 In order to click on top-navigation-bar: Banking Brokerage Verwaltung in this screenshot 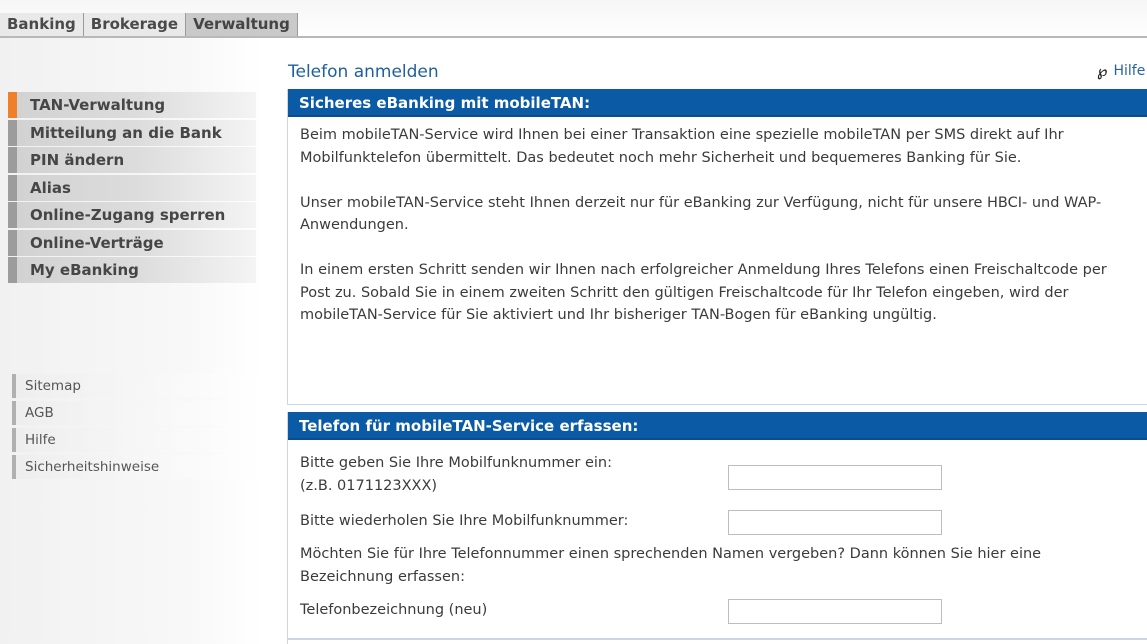, I will do `click(573, 19)`.